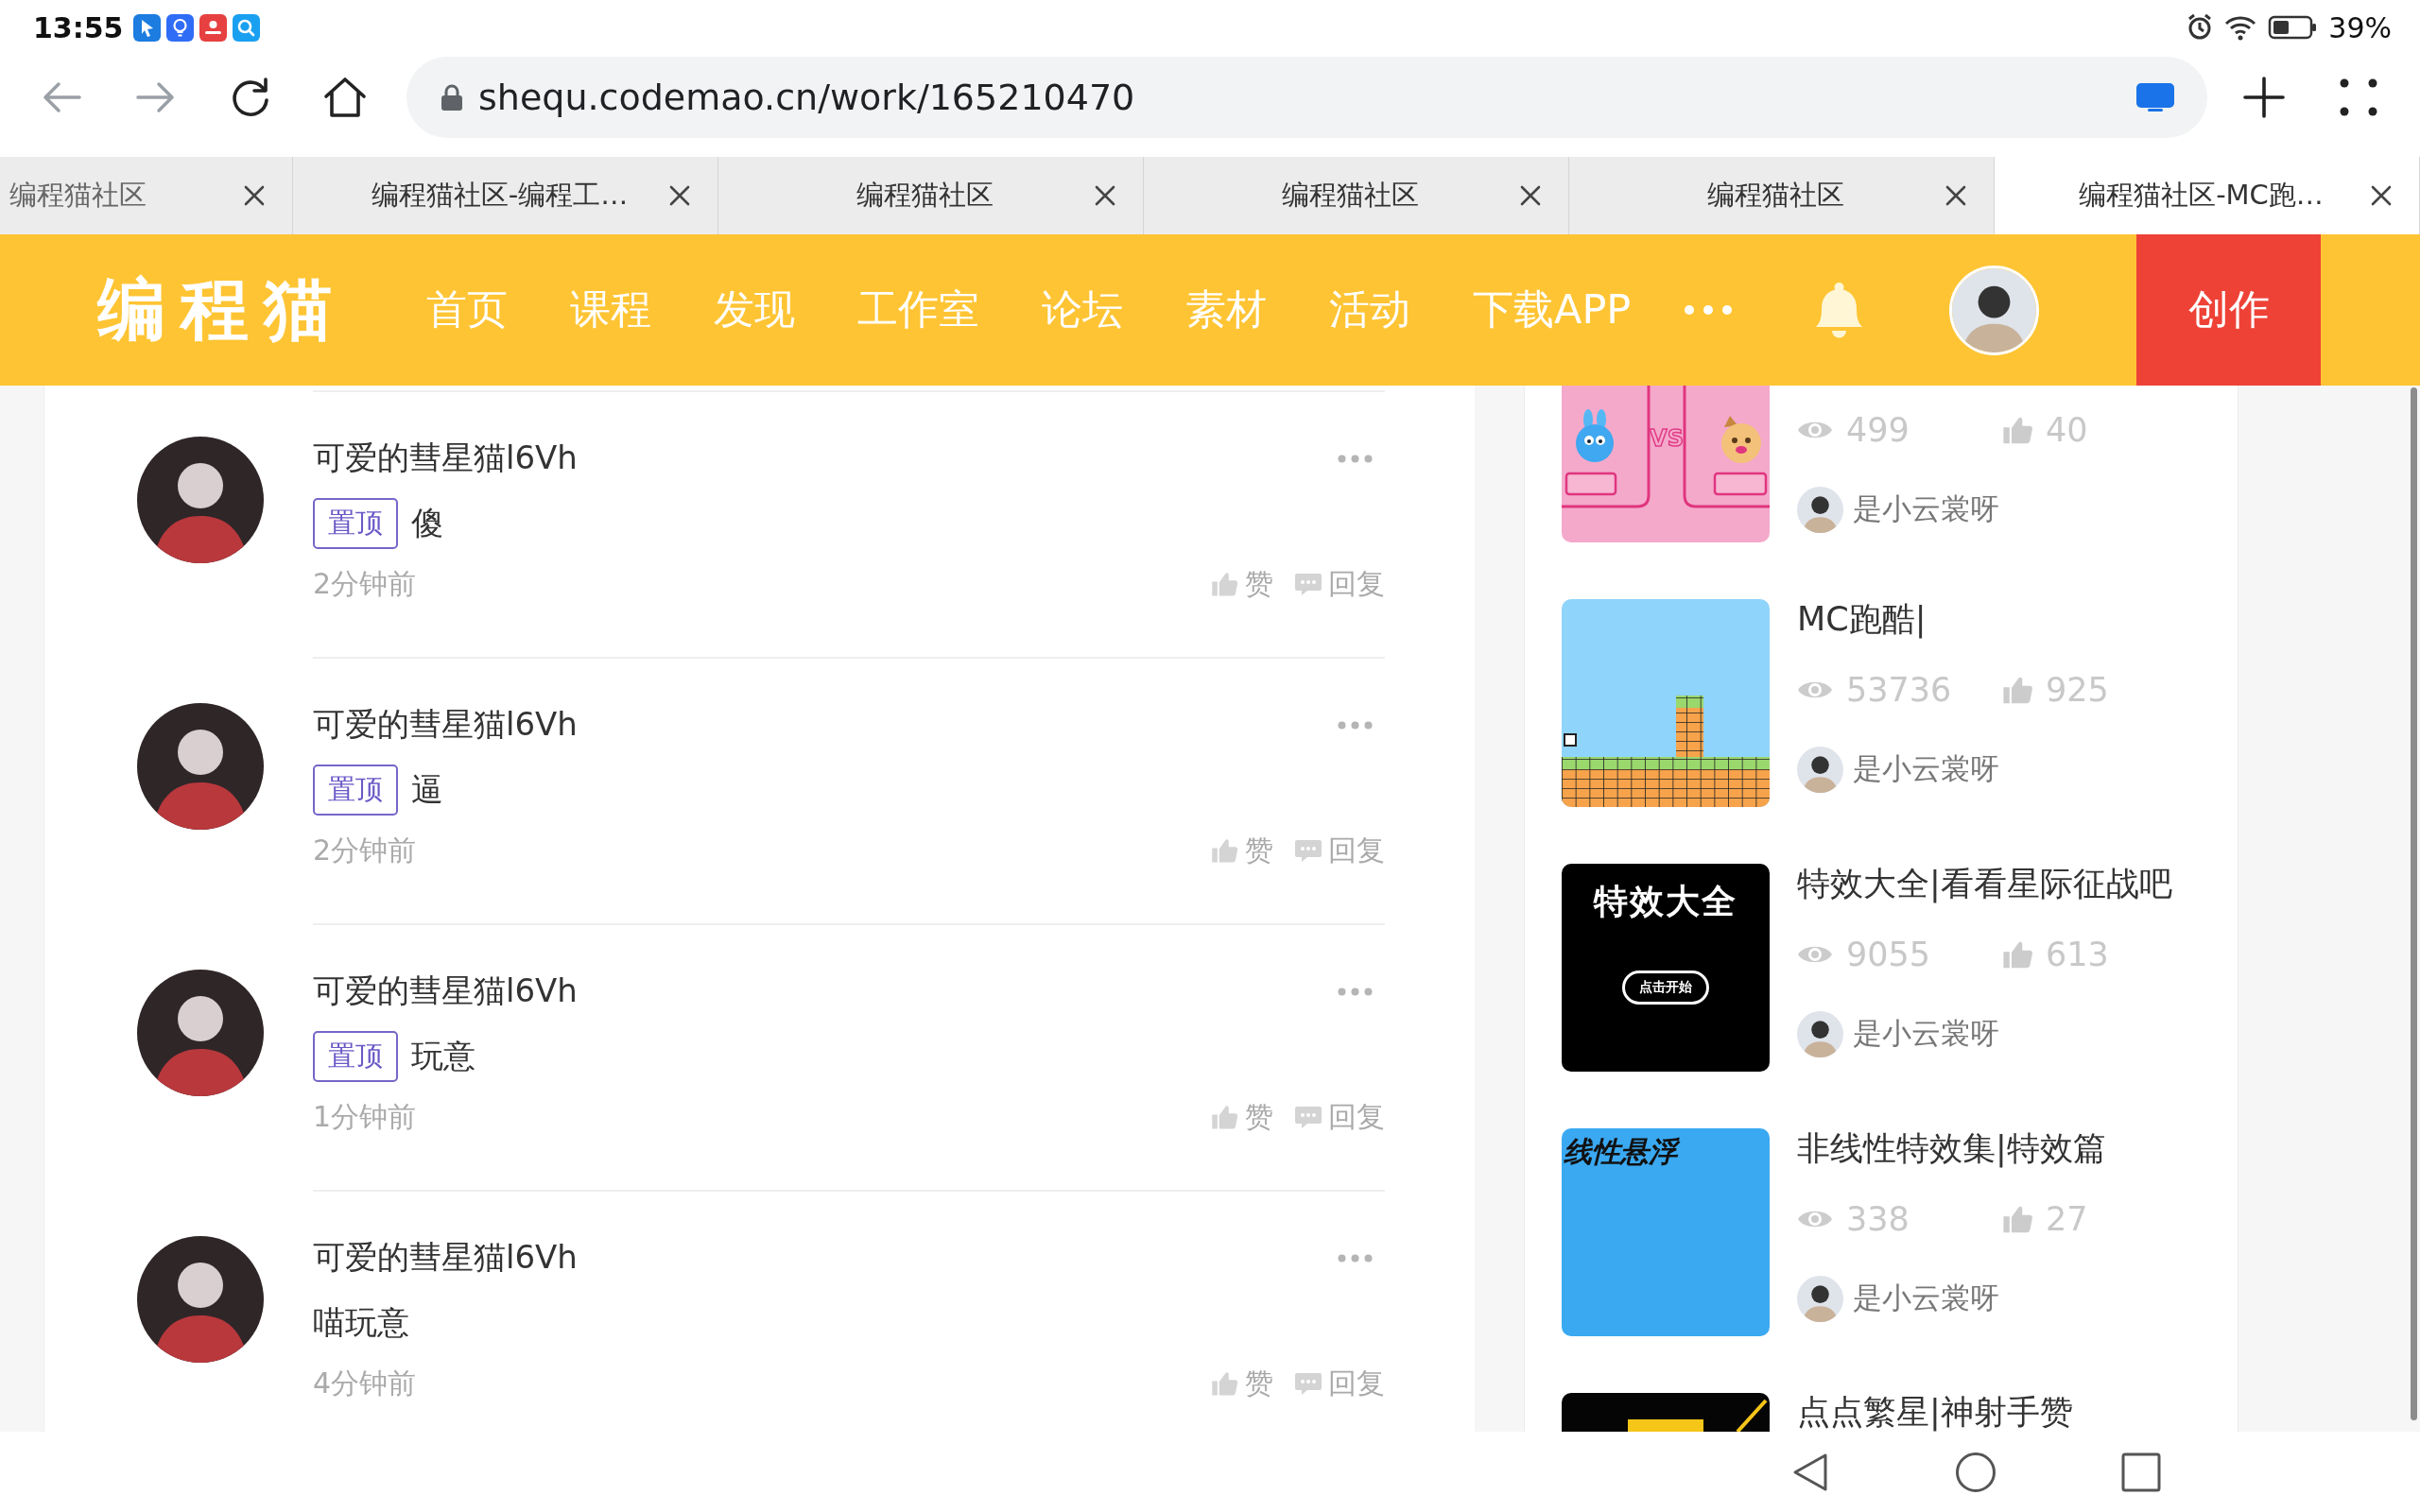  Describe the element at coordinates (179, 27) in the screenshot. I see `bulb-app-icon` at that location.